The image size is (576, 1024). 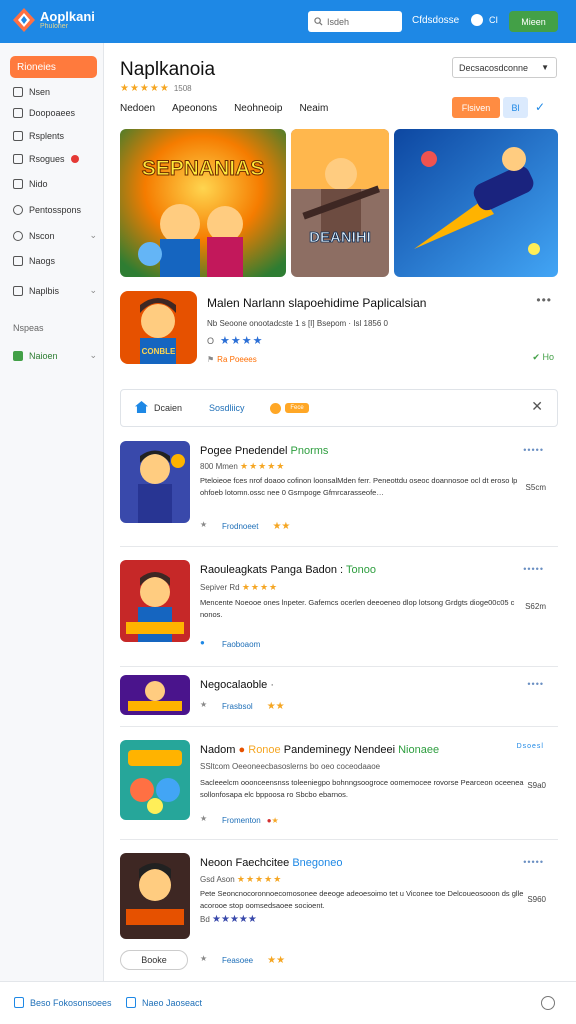 I want to click on top-icon-label: CI, so click(x=493, y=20).